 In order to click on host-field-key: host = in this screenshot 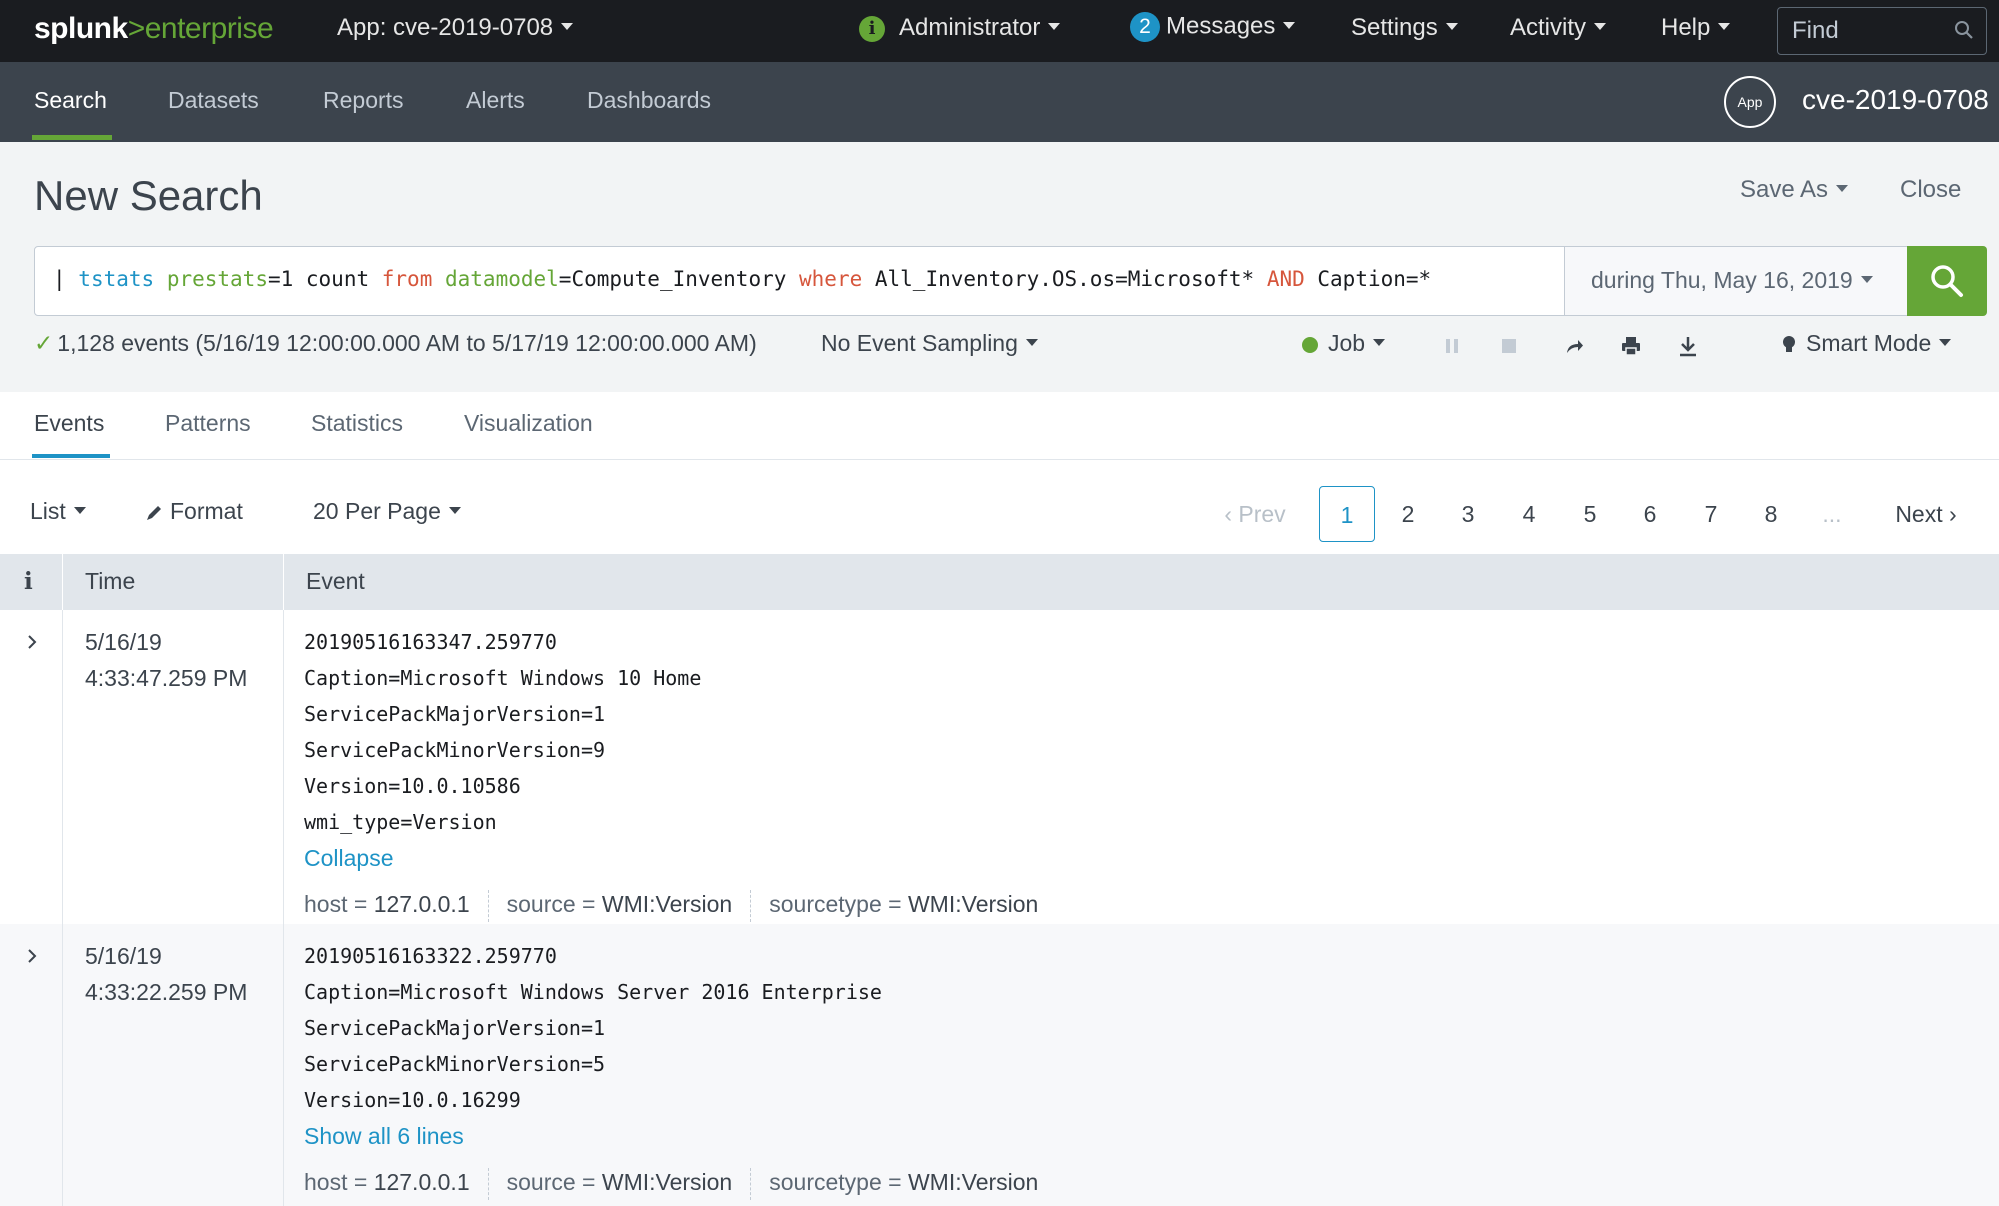, I will do `click(336, 904)`.